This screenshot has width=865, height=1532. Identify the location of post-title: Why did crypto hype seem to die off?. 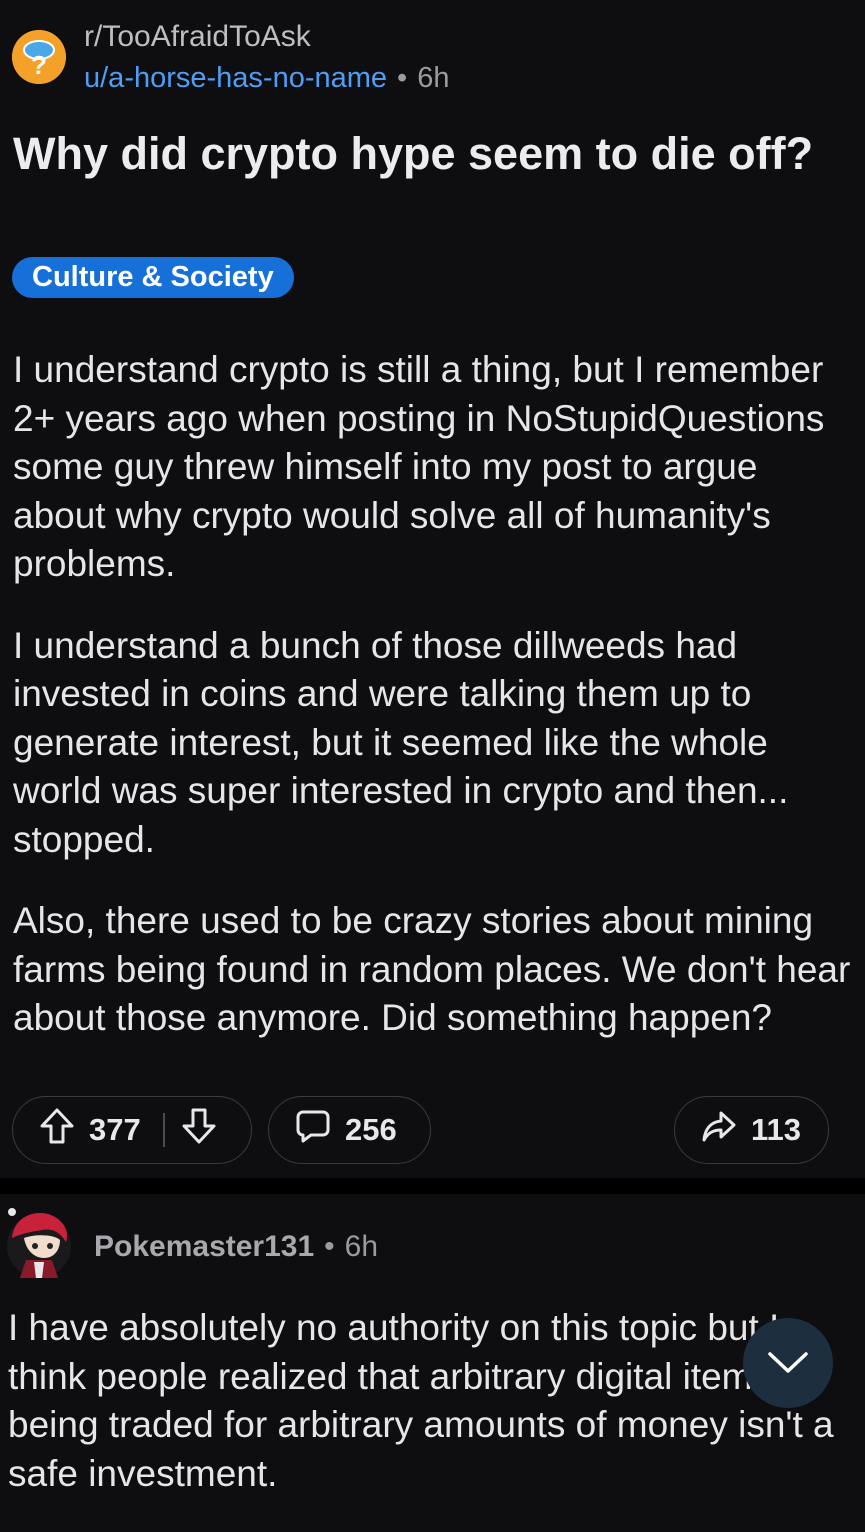
(413, 153).